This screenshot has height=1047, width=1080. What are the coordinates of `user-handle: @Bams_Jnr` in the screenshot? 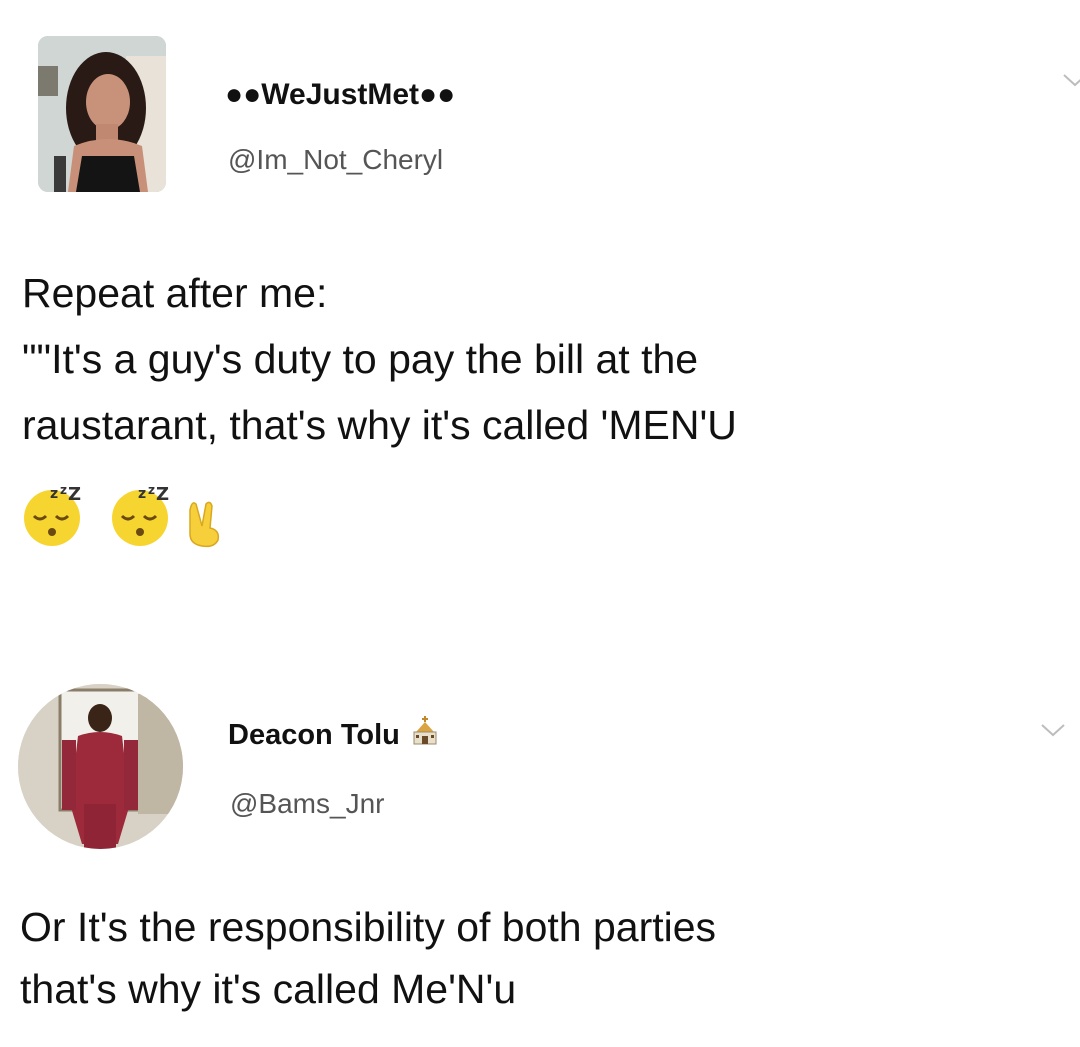 It's located at (307, 804).